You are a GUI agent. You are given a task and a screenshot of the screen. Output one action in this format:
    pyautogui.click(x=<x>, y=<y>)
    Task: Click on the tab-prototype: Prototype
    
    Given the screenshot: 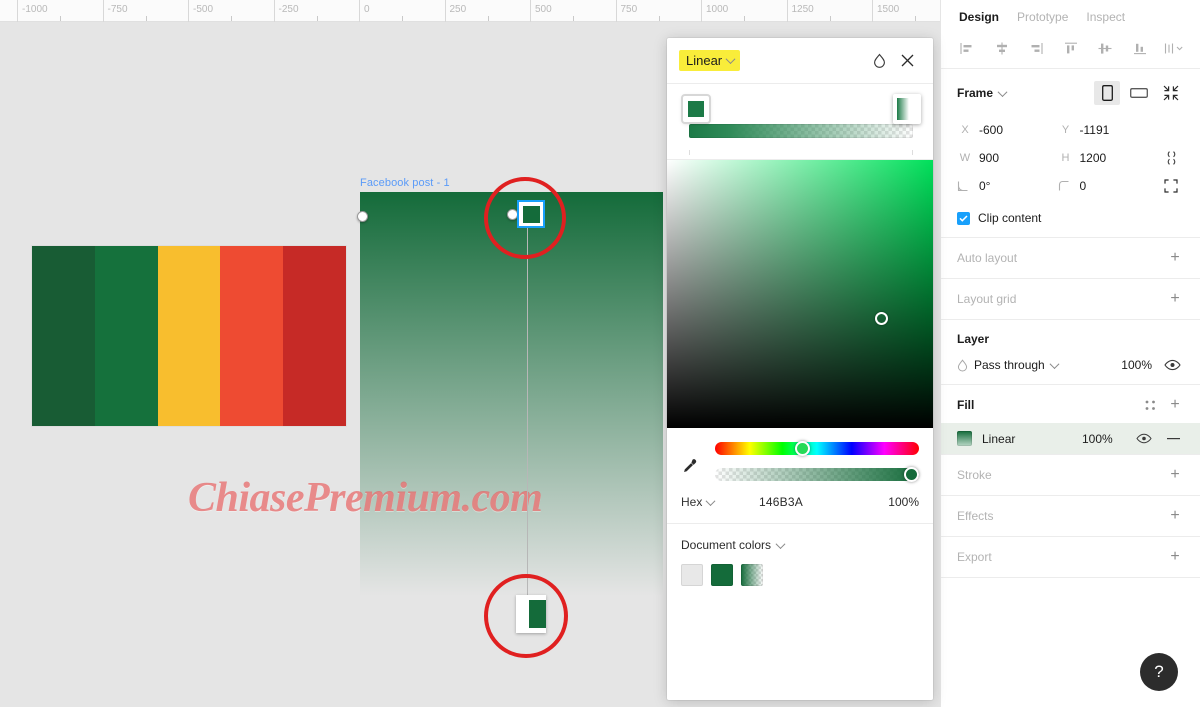 What is the action you would take?
    pyautogui.click(x=1042, y=17)
    